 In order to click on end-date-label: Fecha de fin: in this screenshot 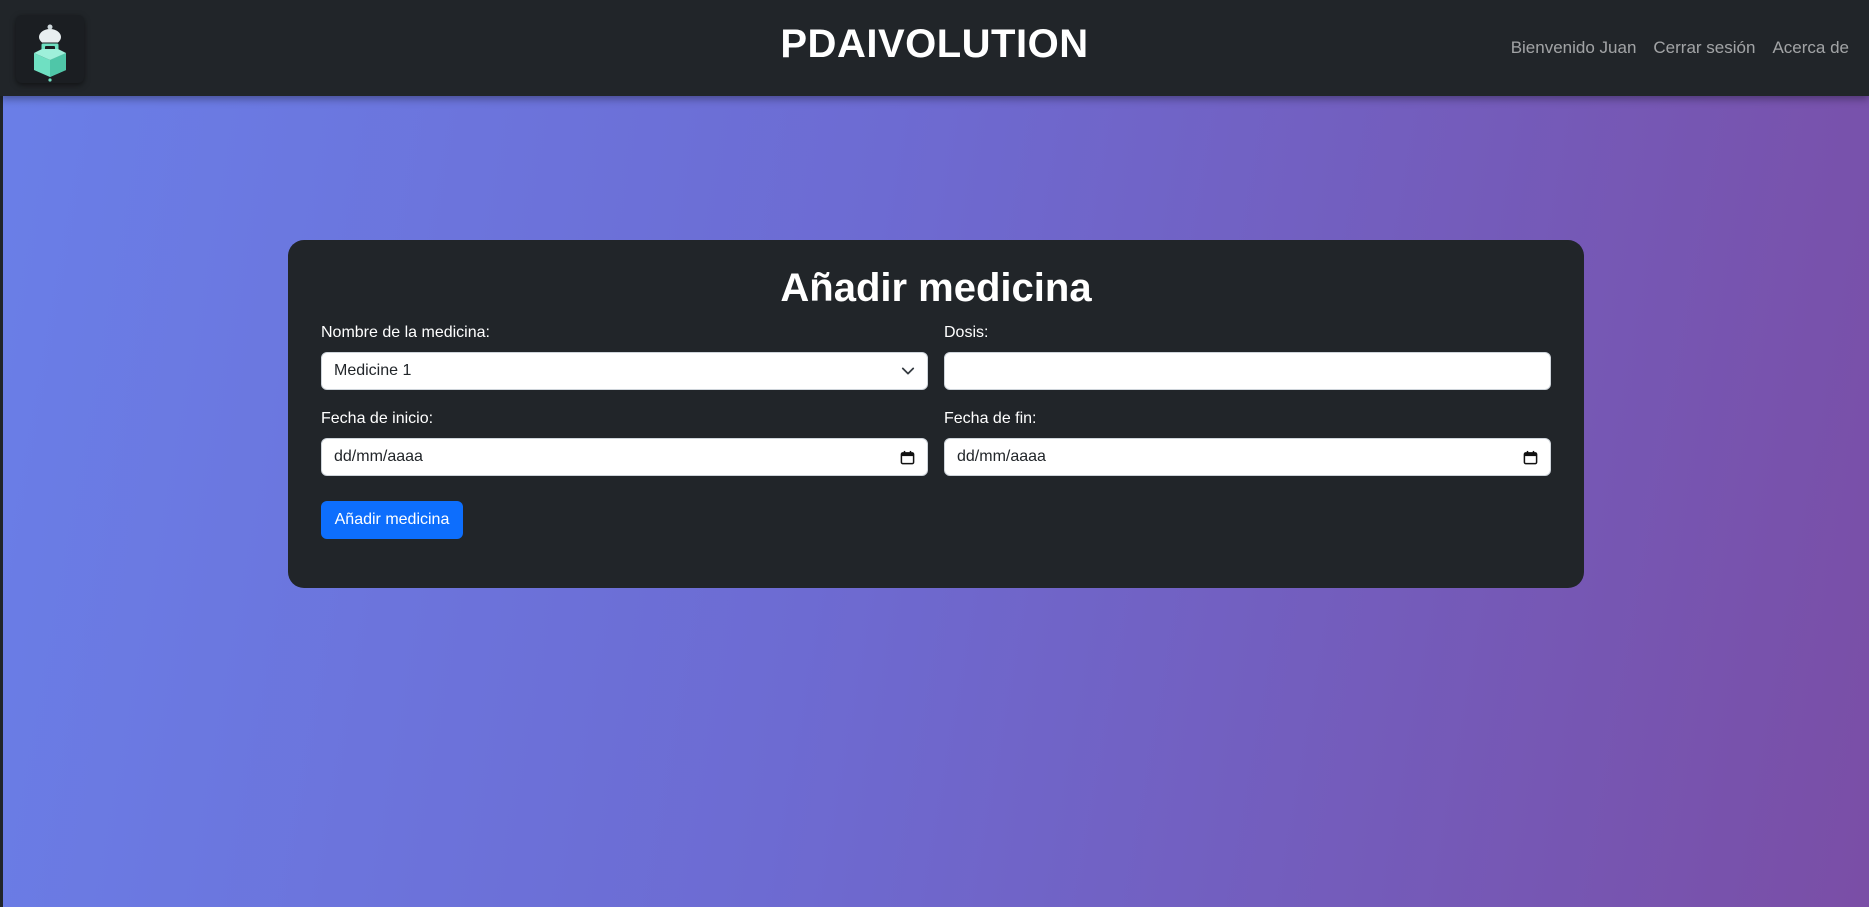, I will do `click(990, 418)`.